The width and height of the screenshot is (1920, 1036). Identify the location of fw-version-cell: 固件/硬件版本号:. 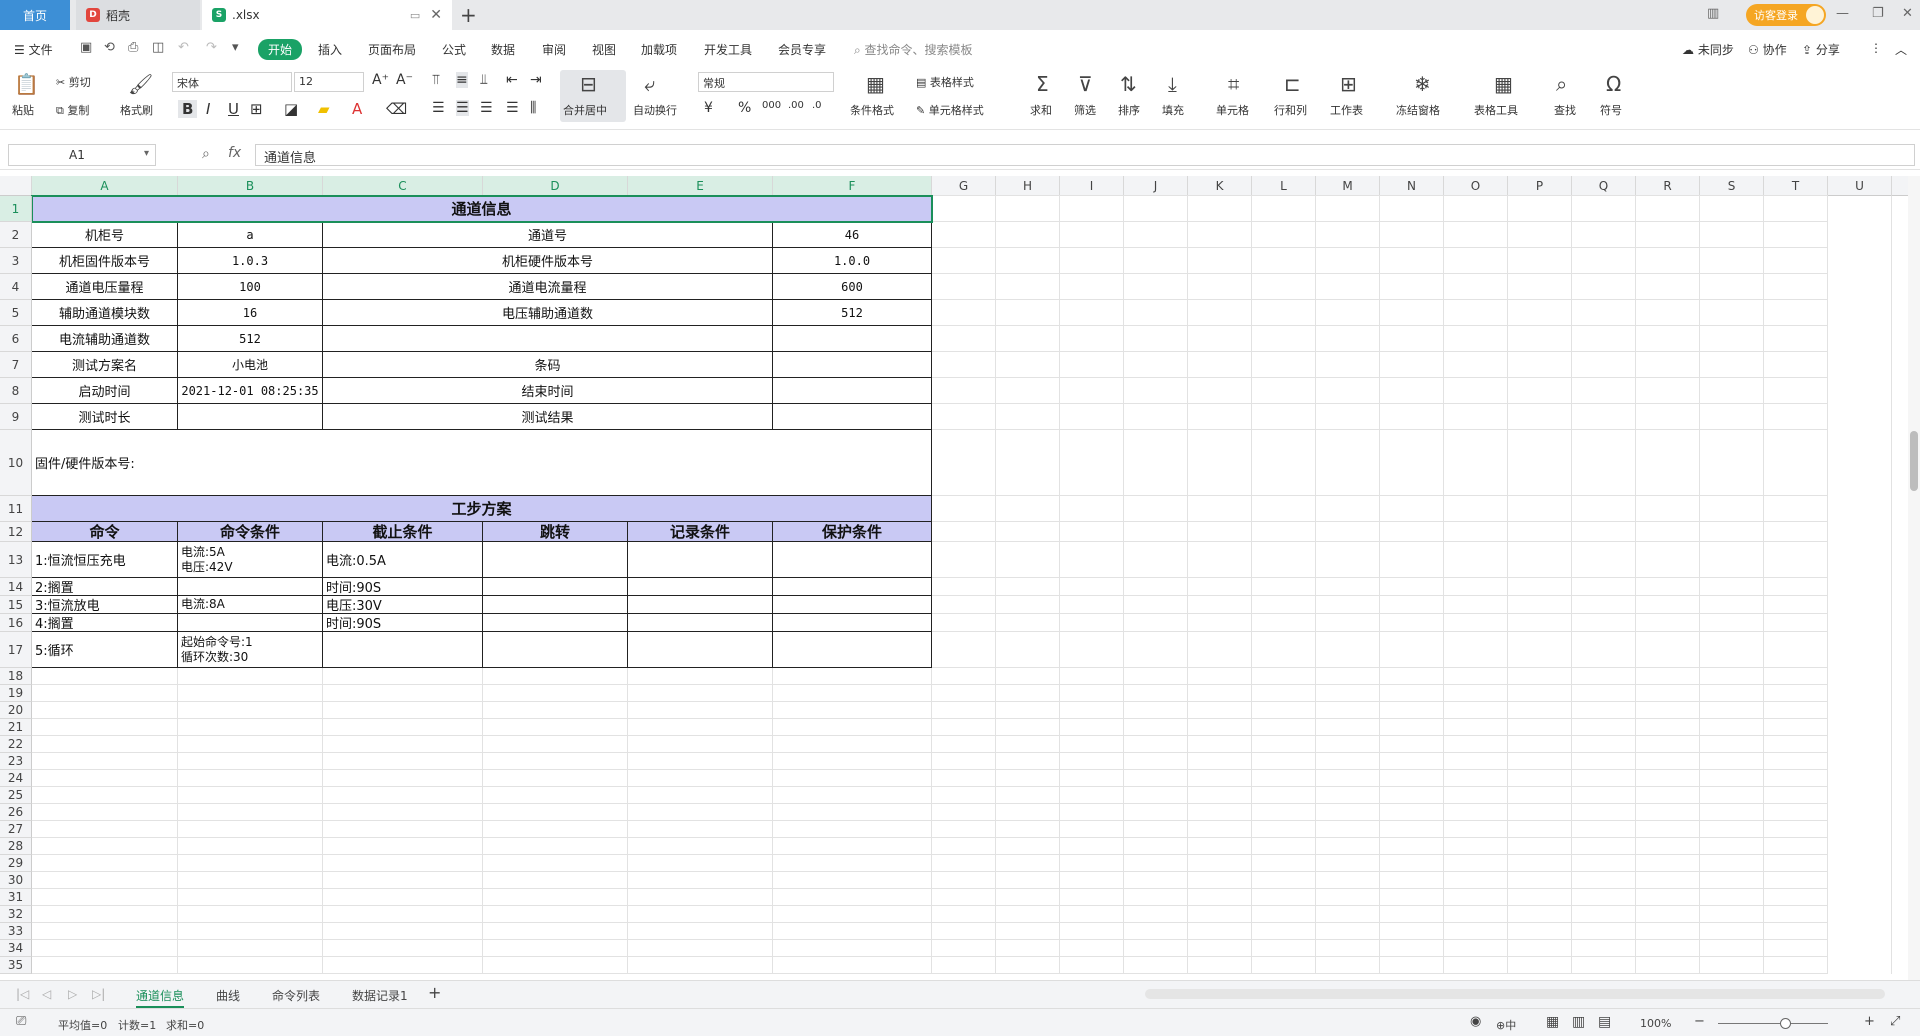
(482, 463).